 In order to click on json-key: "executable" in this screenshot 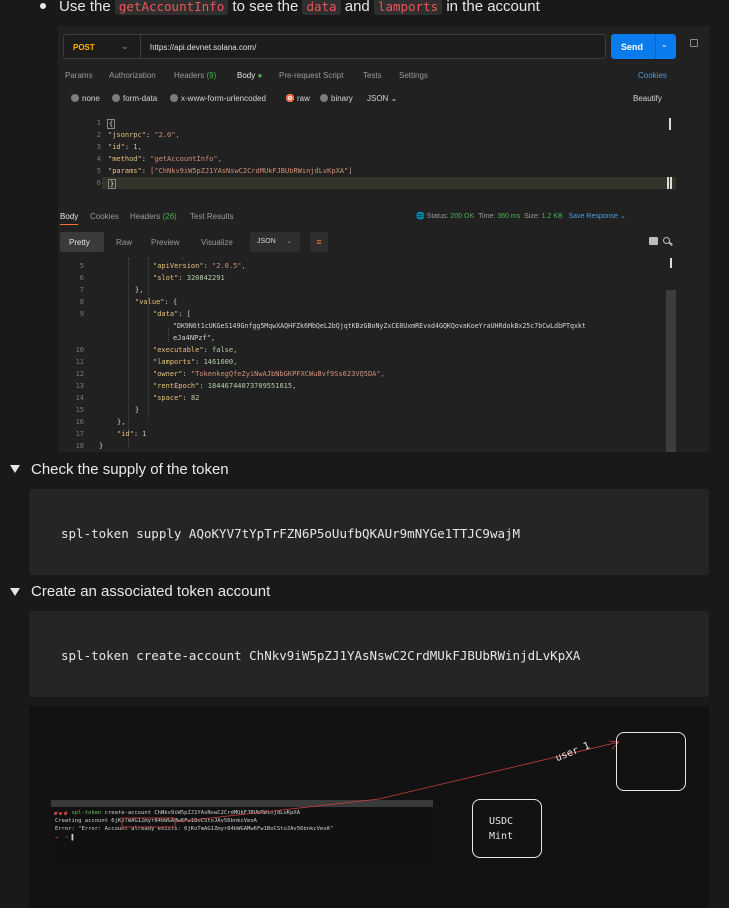, I will do `click(178, 350)`.